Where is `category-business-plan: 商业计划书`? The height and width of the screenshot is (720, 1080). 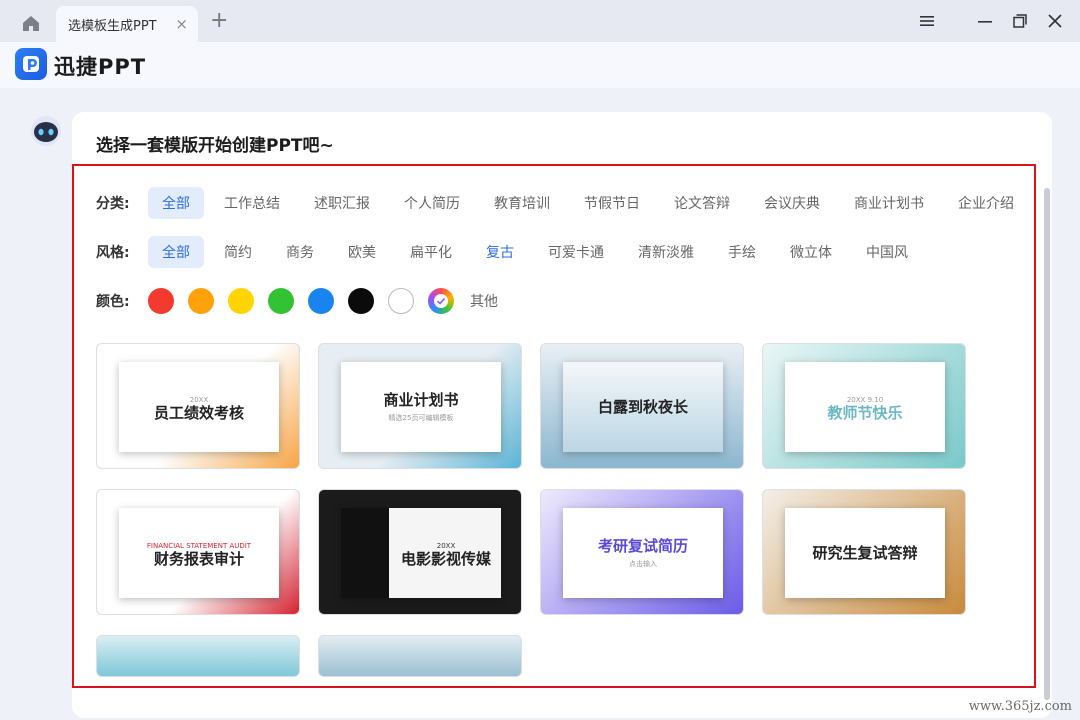 category-business-plan: 商业计划书 is located at coordinates (889, 203).